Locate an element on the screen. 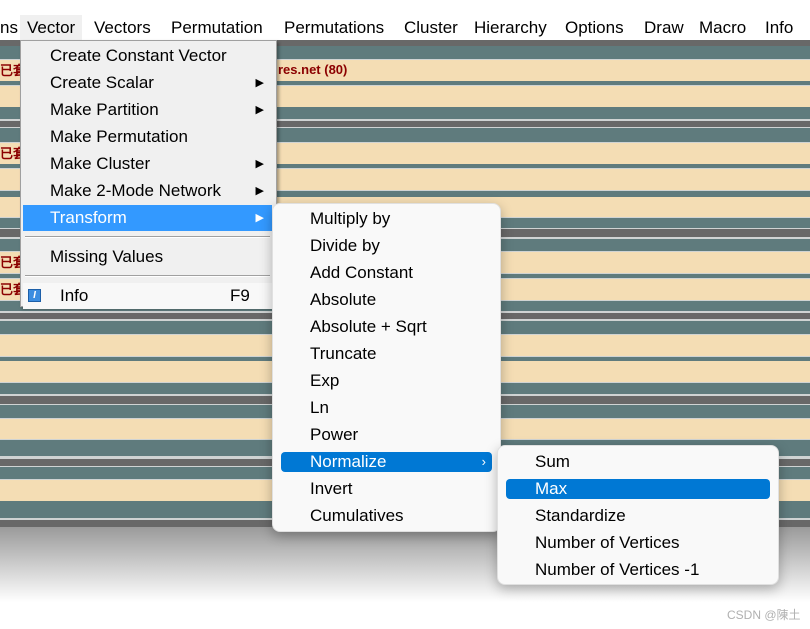 The height and width of the screenshot is (629, 810). watermark: CSDN @陳土 is located at coordinates (764, 615).